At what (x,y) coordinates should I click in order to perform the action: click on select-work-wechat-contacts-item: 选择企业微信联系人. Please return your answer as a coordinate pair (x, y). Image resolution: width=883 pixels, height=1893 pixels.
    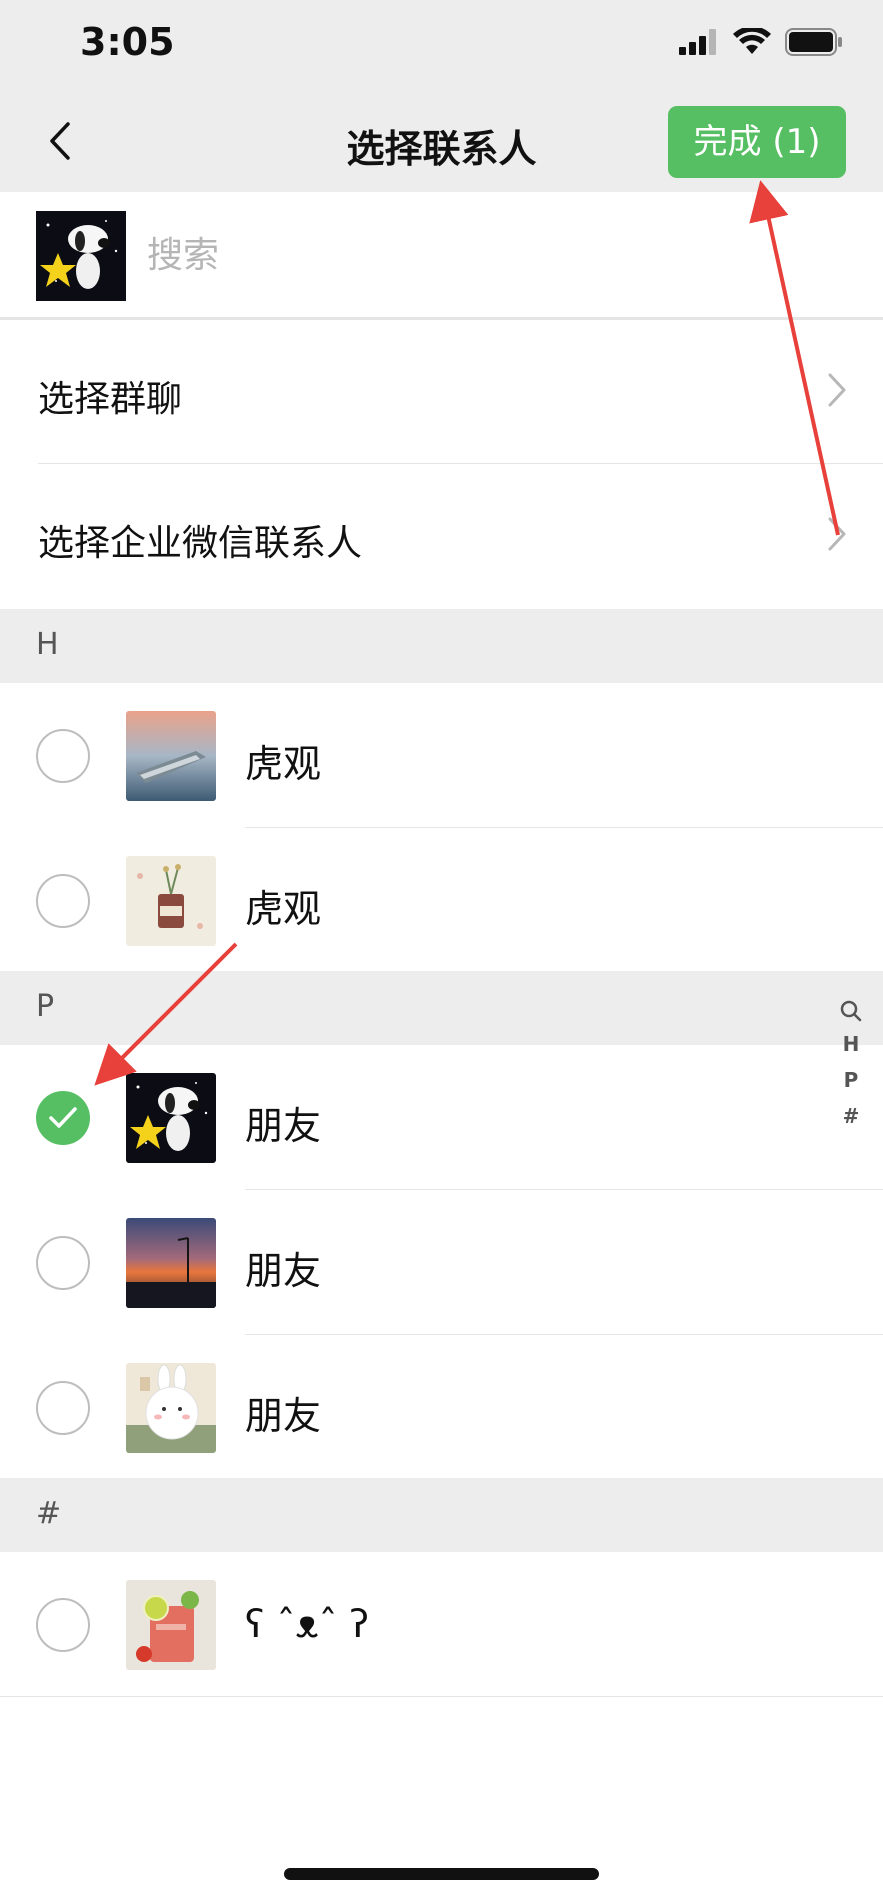
    Looking at the image, I should click on (441, 536).